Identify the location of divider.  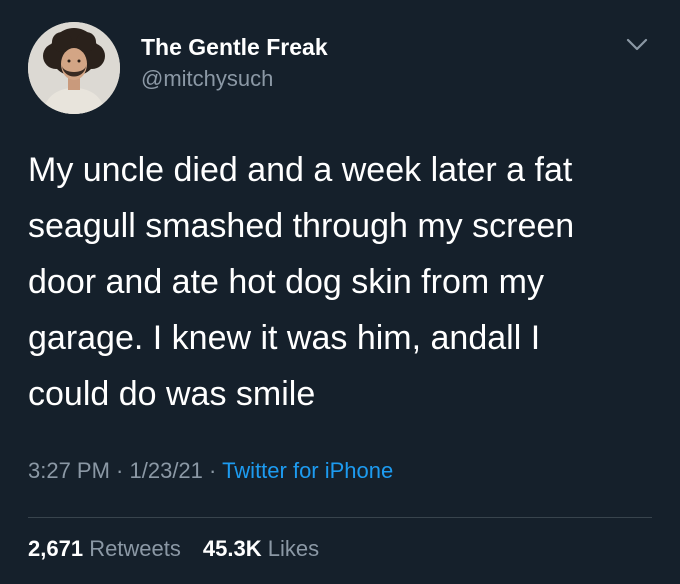
(340, 517).